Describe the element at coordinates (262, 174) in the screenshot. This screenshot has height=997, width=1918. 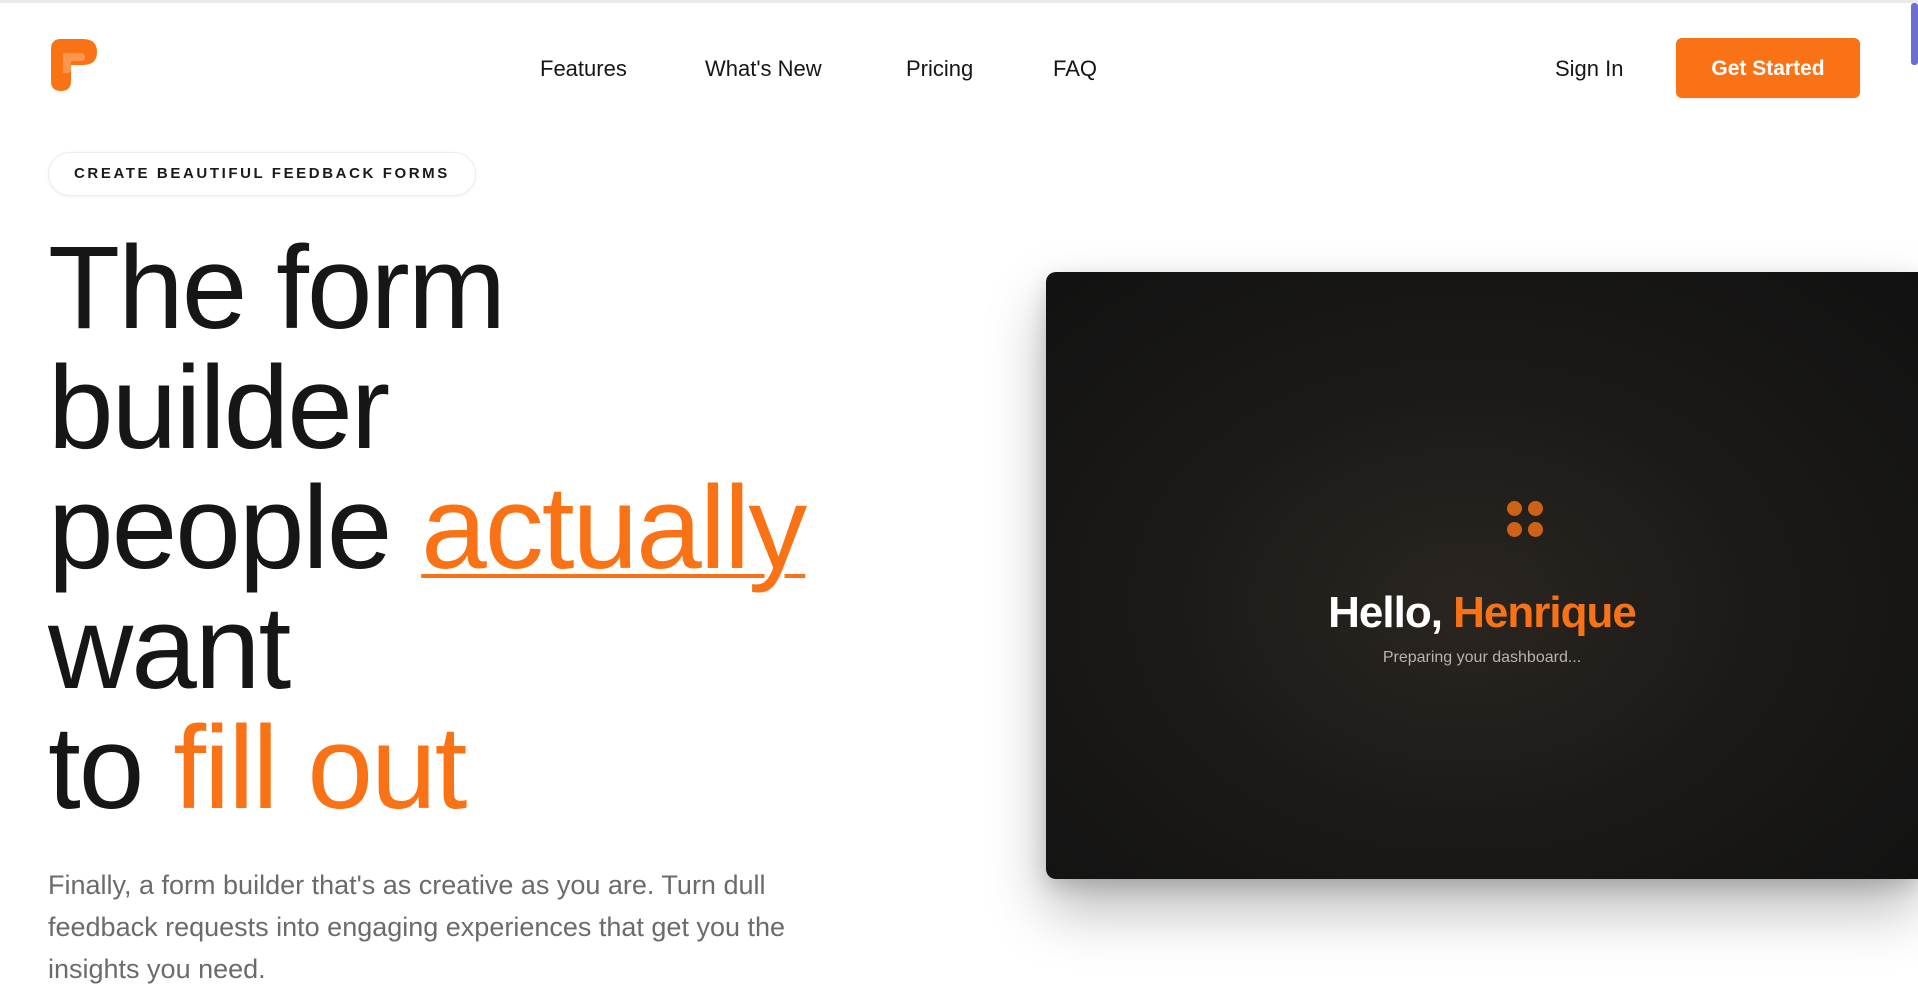
I see `eyebrow-badge: CREATE BEAUTIFUL FEEDBACK FORMS` at that location.